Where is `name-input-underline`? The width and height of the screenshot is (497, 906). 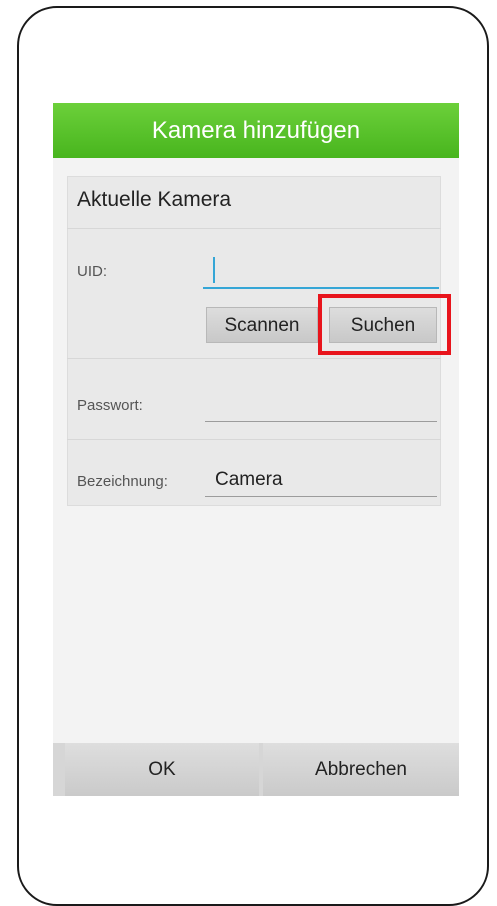 name-input-underline is located at coordinates (321, 496).